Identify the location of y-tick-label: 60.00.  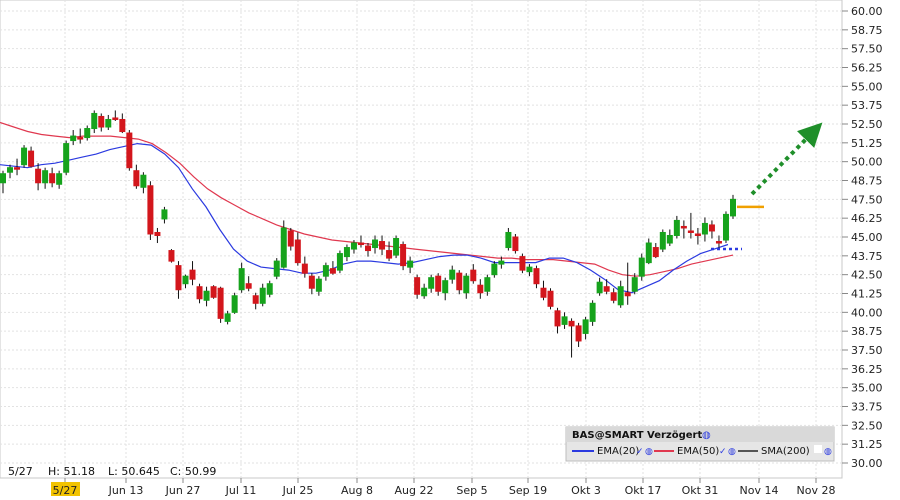
(867, 11).